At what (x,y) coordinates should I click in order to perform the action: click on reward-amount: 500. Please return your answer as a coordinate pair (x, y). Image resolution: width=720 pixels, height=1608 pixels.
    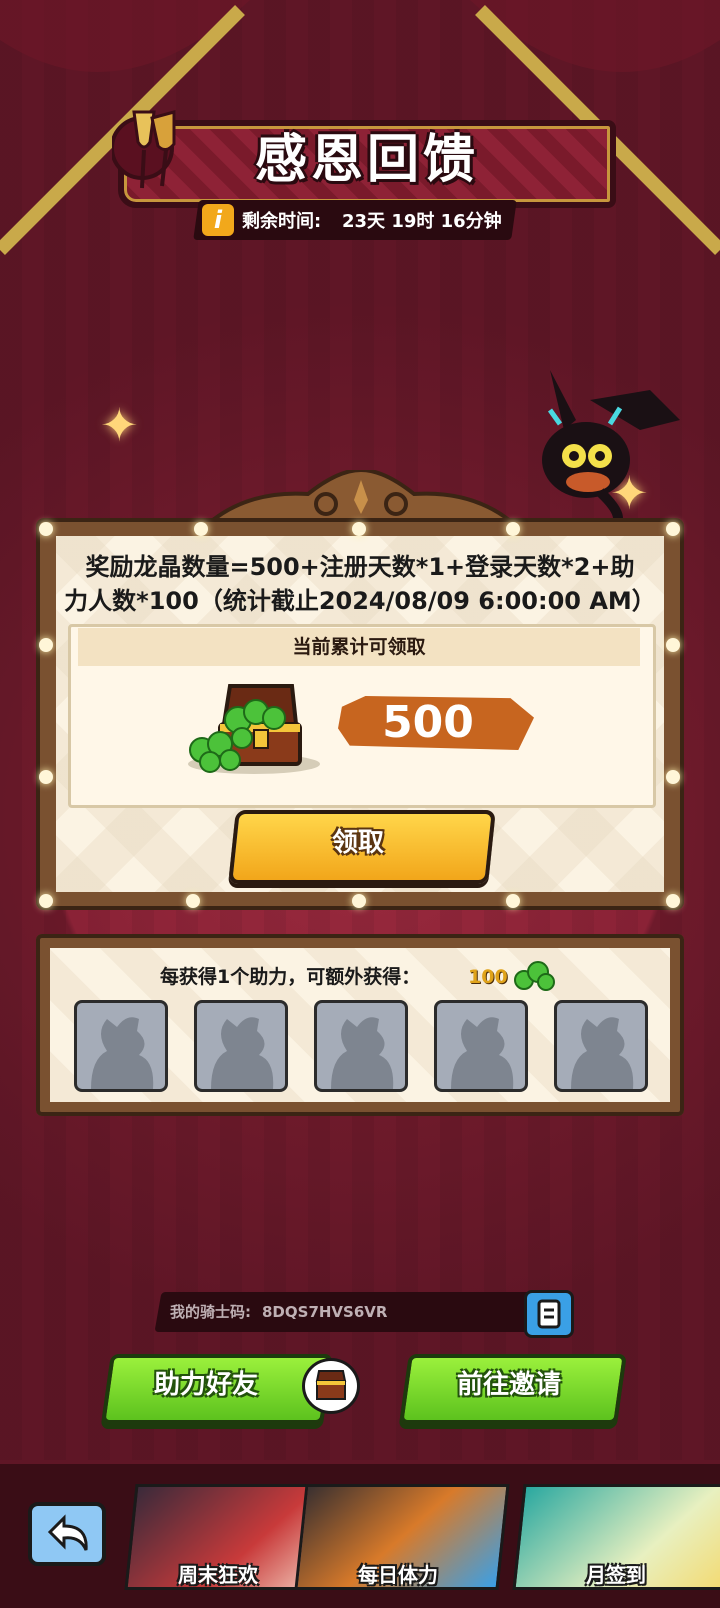
    Looking at the image, I should click on (428, 722).